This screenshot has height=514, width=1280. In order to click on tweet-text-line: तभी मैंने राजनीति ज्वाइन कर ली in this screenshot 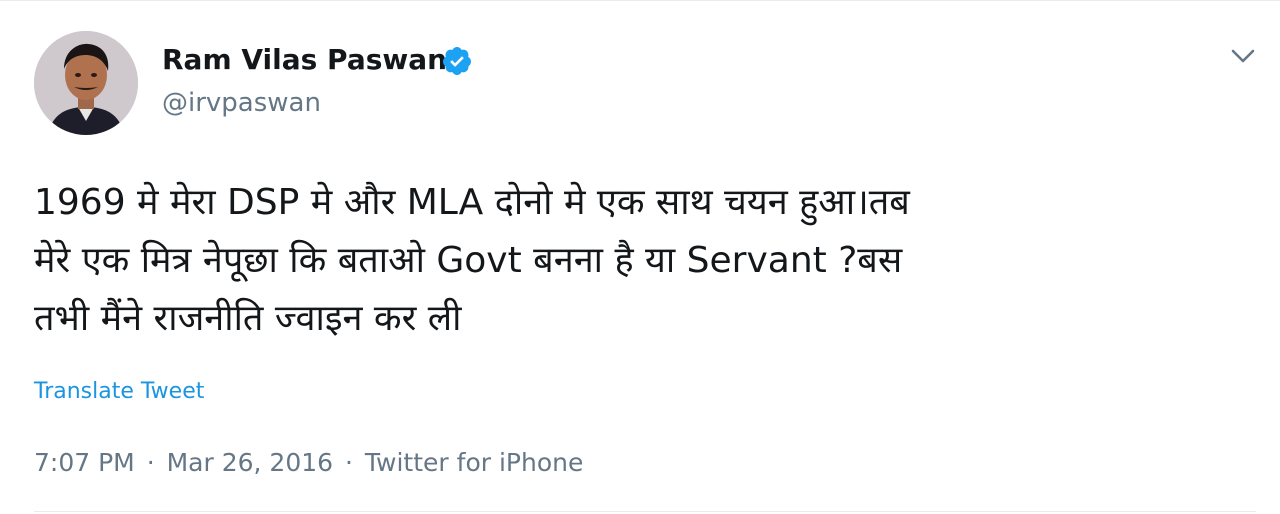, I will do `click(248, 318)`.